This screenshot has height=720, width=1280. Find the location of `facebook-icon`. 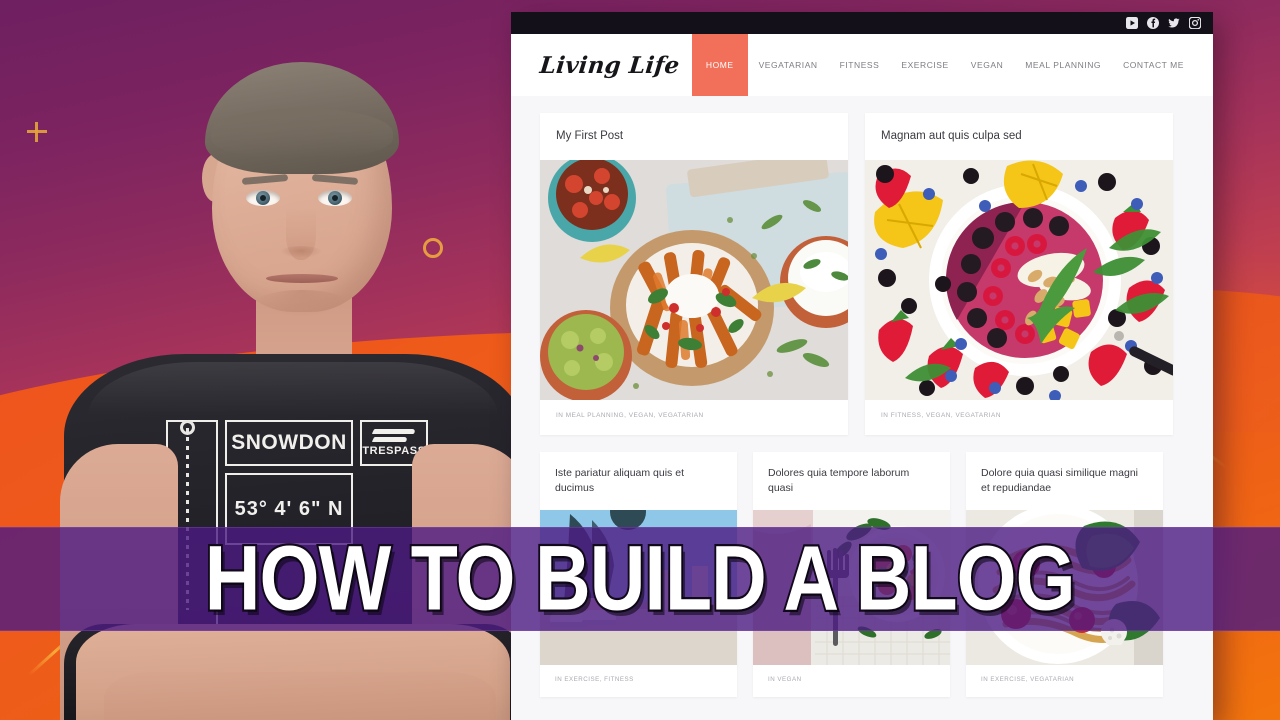

facebook-icon is located at coordinates (1153, 23).